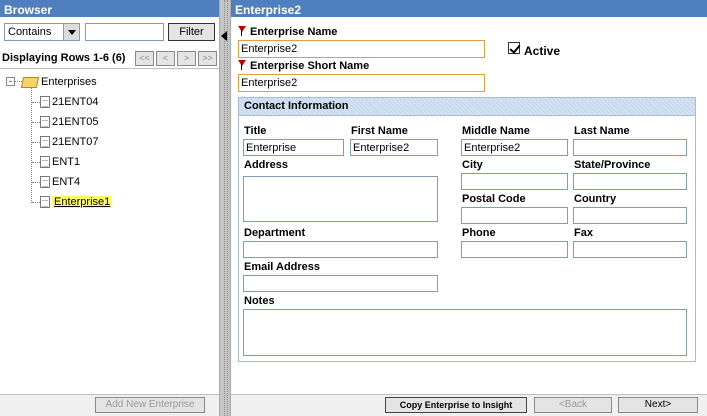 The image size is (707, 416). I want to click on title-input: Enterprise, so click(293, 147).